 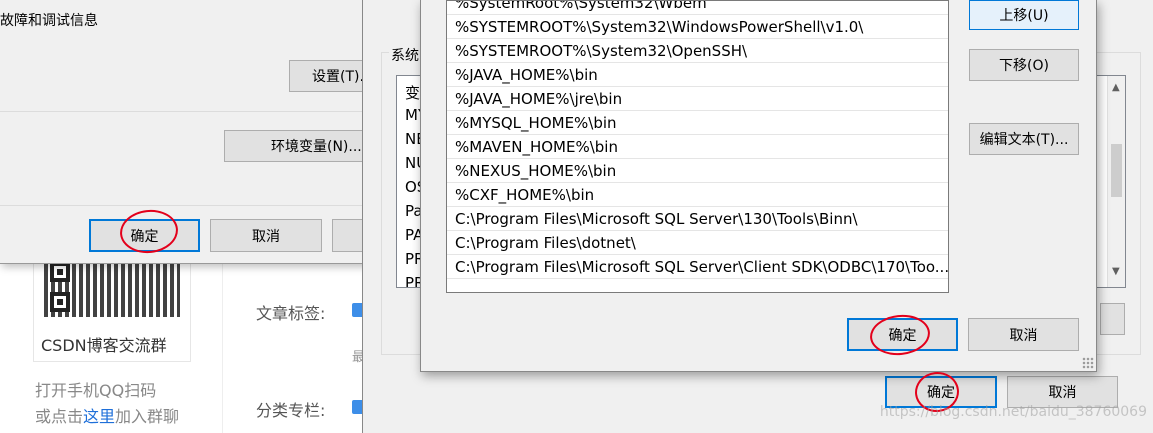 I want to click on watermark: https://blog.csdn.net/baidu_38760069, so click(x=1013, y=412).